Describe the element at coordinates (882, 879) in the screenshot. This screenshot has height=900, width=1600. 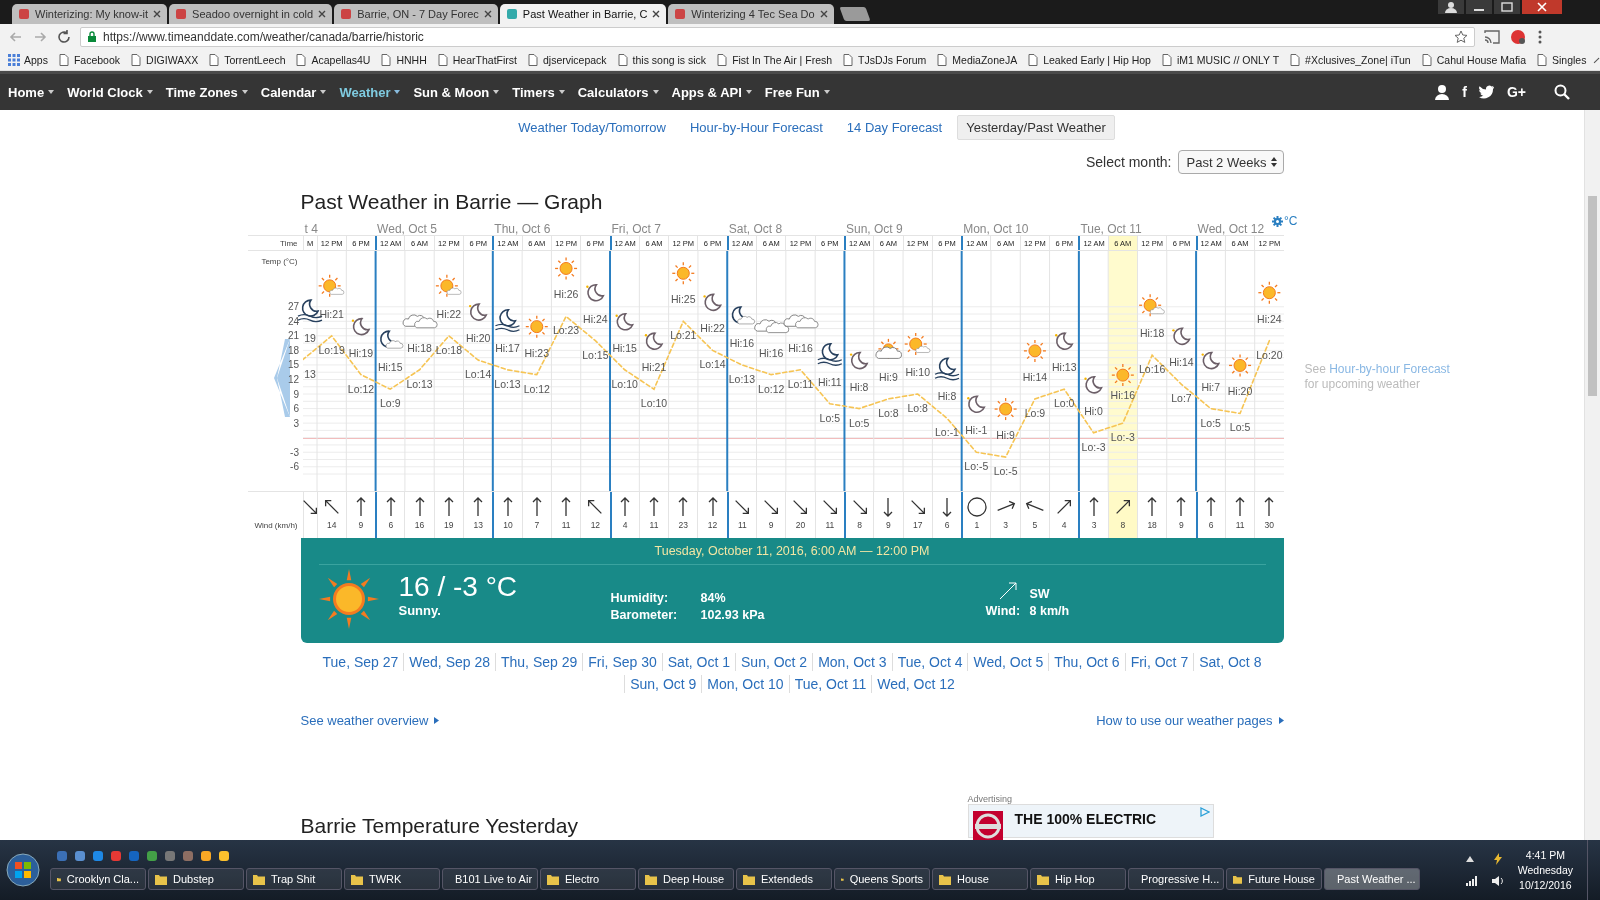
I see `taskbar-button: Queens Sports` at that location.